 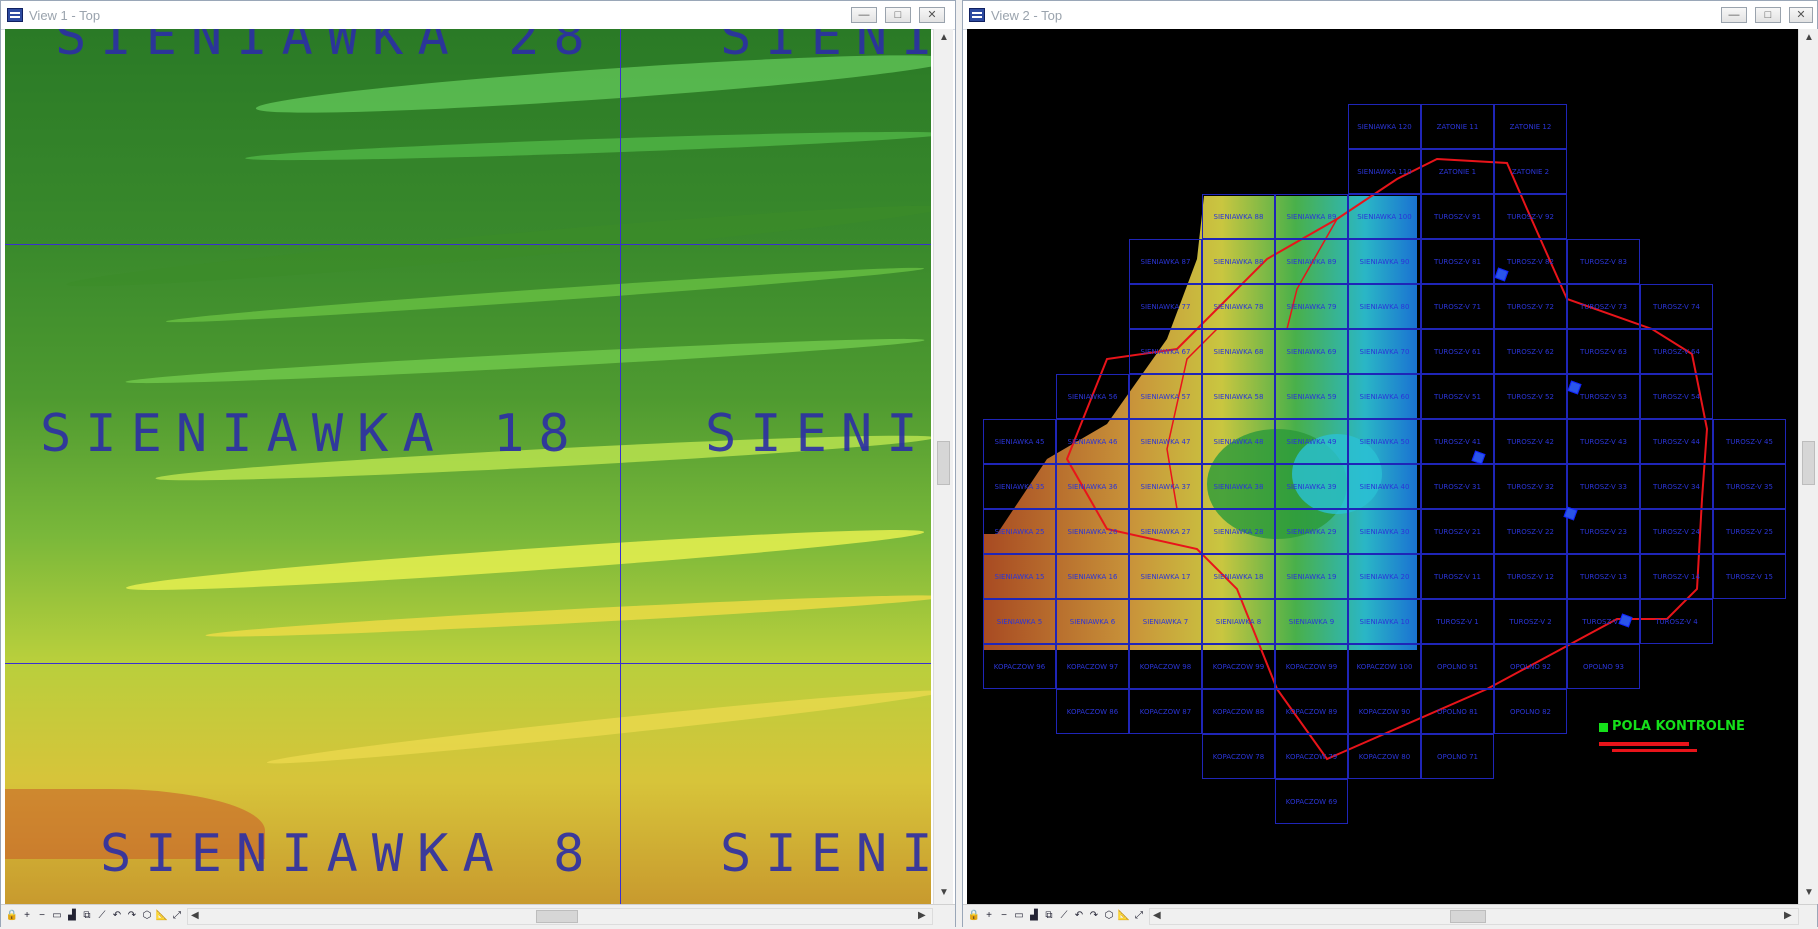 What do you see at coordinates (1603, 351) in the screenshot?
I see `sheet-cell: TUROSZ-V 63` at bounding box center [1603, 351].